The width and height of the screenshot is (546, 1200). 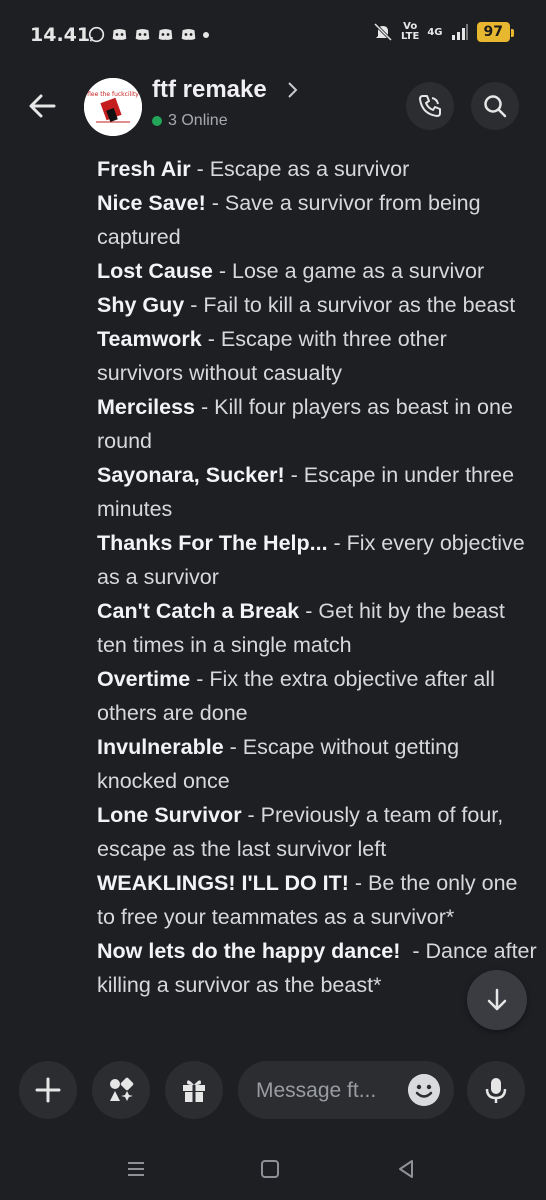 I want to click on search-icon, so click(x=495, y=106).